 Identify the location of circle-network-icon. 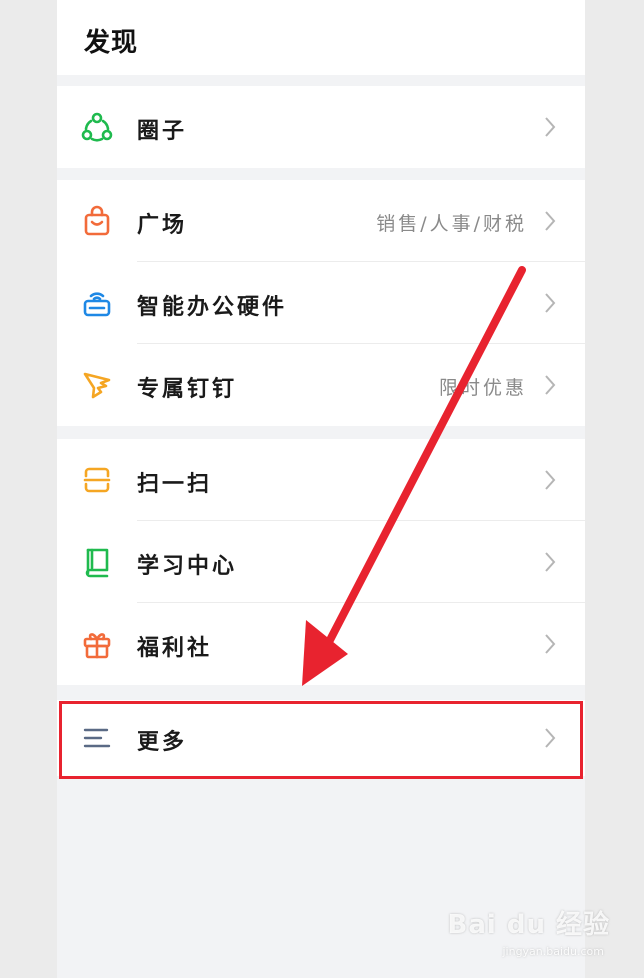
(97, 127).